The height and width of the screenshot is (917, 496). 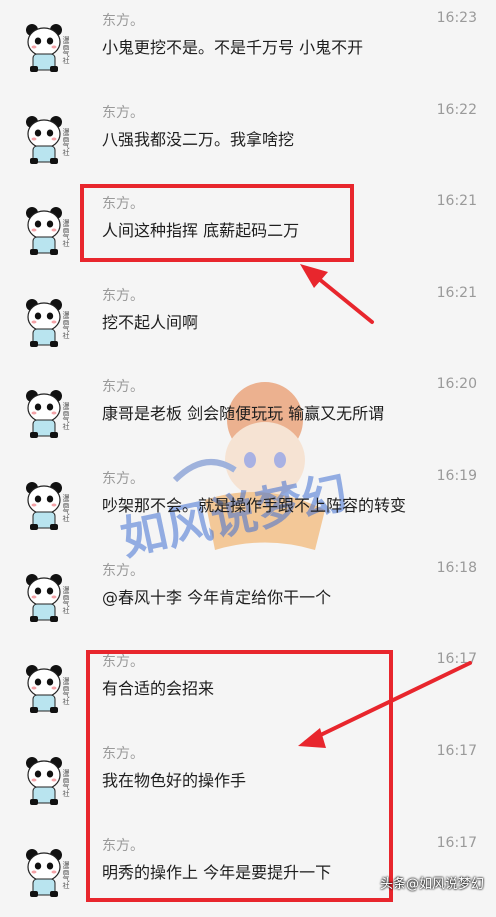 What do you see at coordinates (456, 568) in the screenshot?
I see `message-time: 16:18` at bounding box center [456, 568].